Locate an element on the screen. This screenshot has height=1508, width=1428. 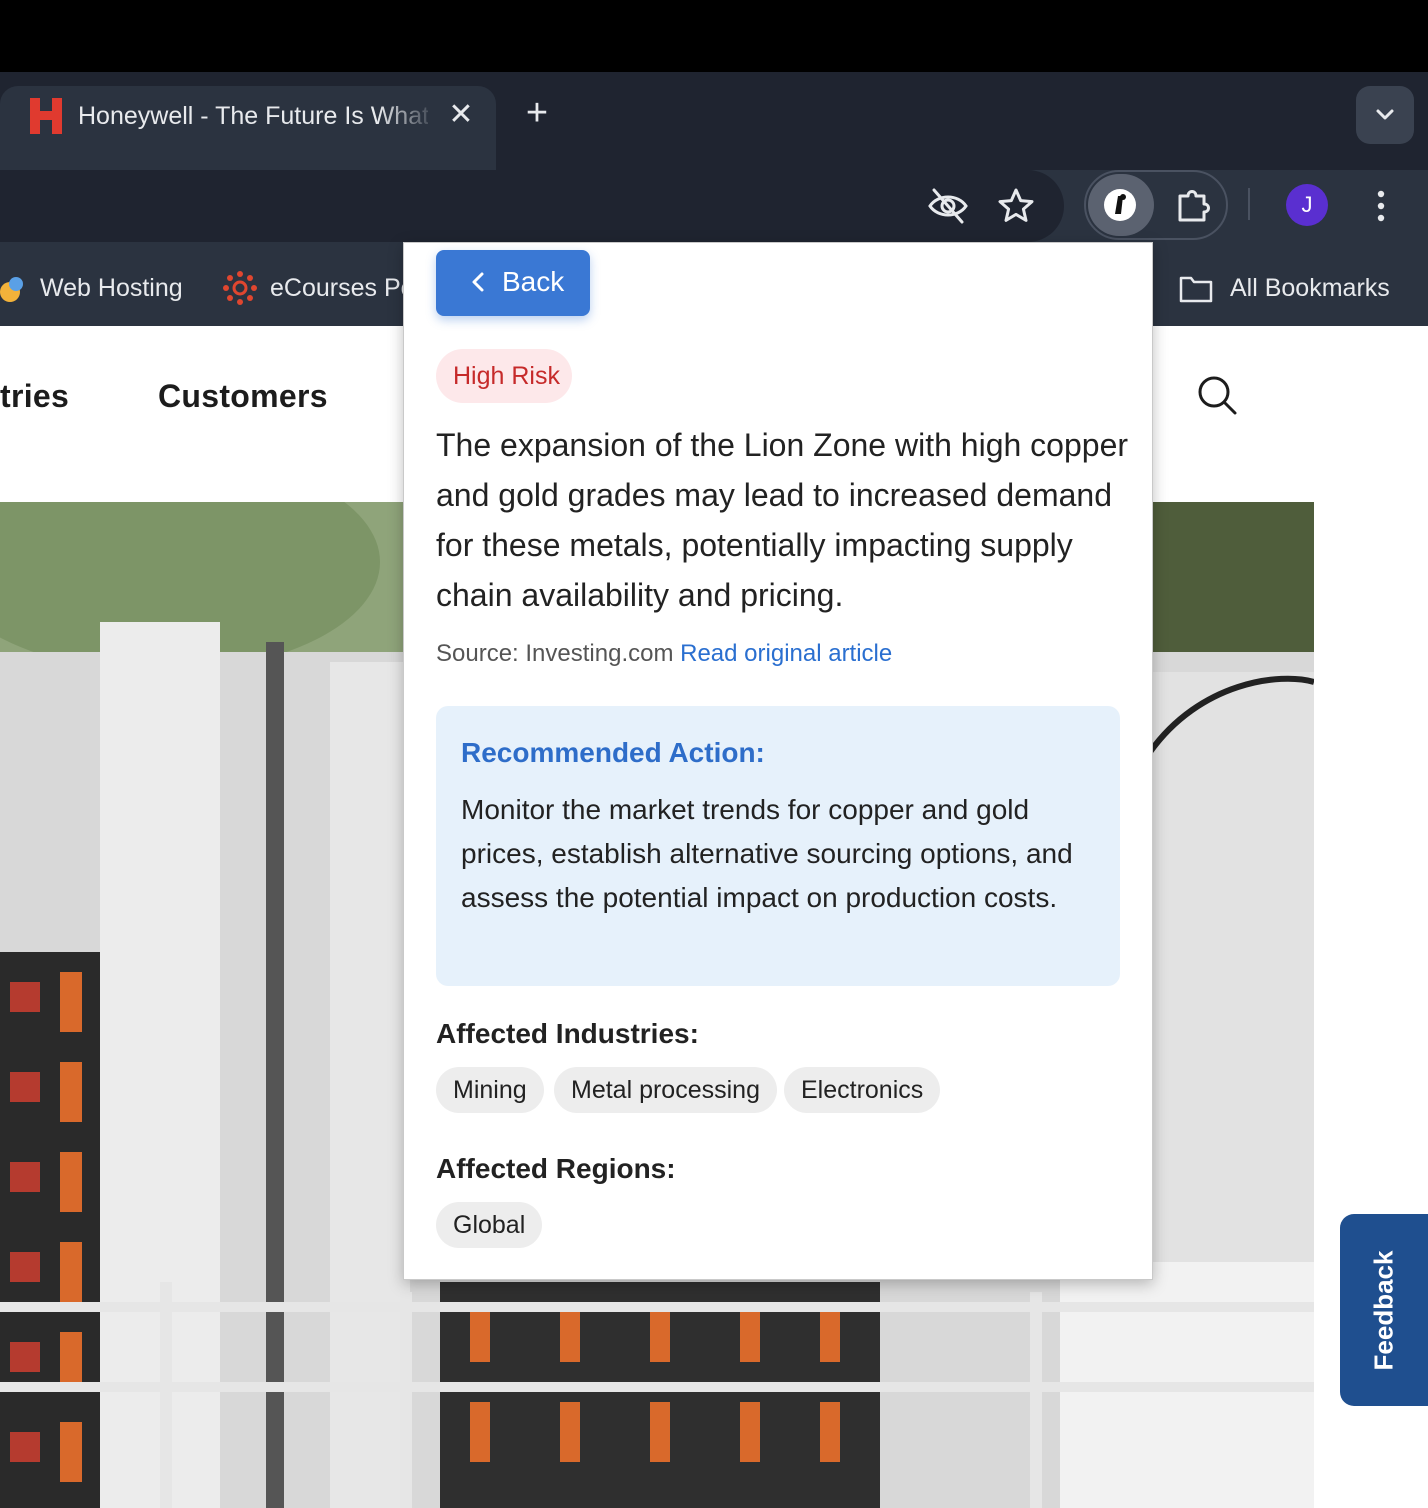
window-top-bar is located at coordinates (714, 36).